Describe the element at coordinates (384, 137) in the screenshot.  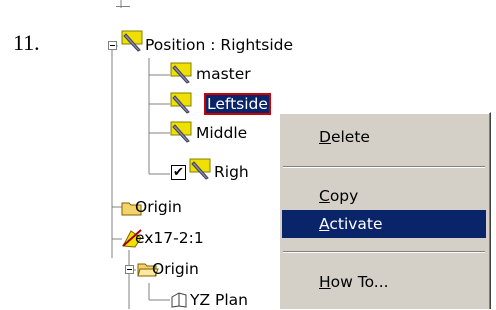
I see `menu-item-delete: Delete` at that location.